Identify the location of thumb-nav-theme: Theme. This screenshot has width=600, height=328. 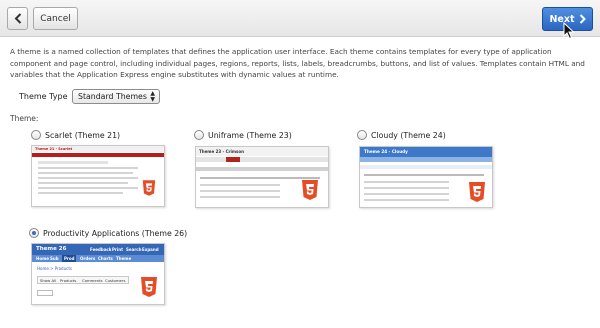
(124, 258).